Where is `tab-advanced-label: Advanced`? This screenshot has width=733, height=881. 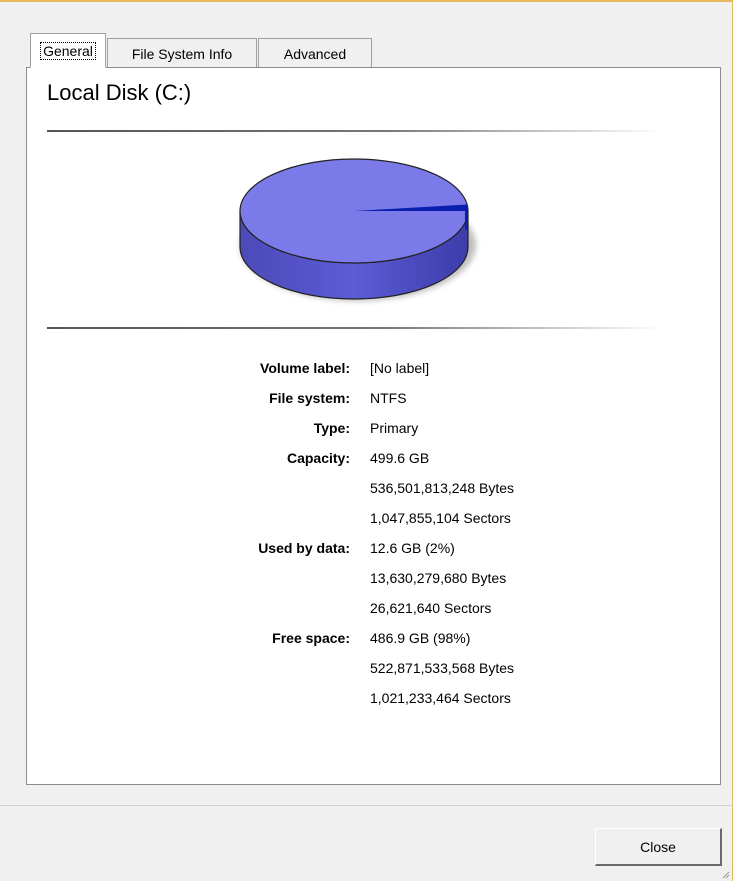
tab-advanced-label: Advanced is located at coordinates (315, 53).